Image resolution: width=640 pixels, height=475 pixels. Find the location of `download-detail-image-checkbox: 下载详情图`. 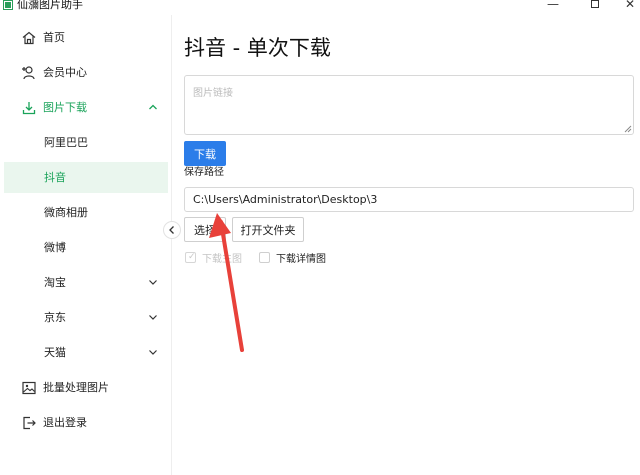

download-detail-image-checkbox: 下载详情图 is located at coordinates (292, 257).